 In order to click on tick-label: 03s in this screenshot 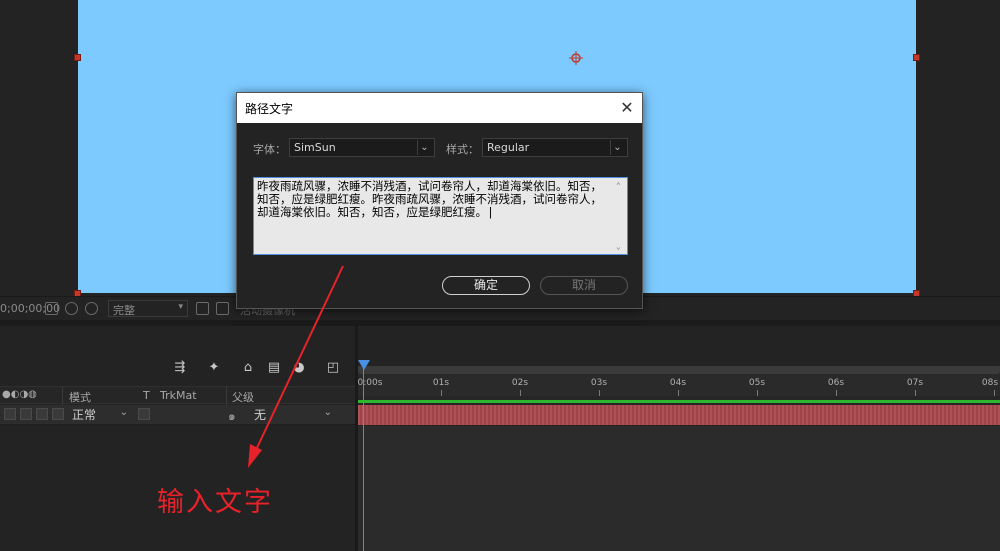, I will do `click(599, 383)`.